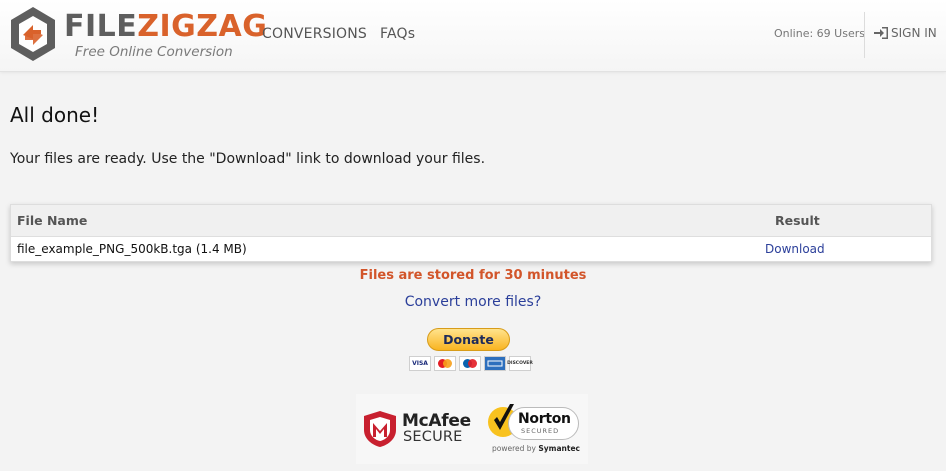  What do you see at coordinates (154, 52) in the screenshot?
I see `logo-tagline: Free Online Conversion` at bounding box center [154, 52].